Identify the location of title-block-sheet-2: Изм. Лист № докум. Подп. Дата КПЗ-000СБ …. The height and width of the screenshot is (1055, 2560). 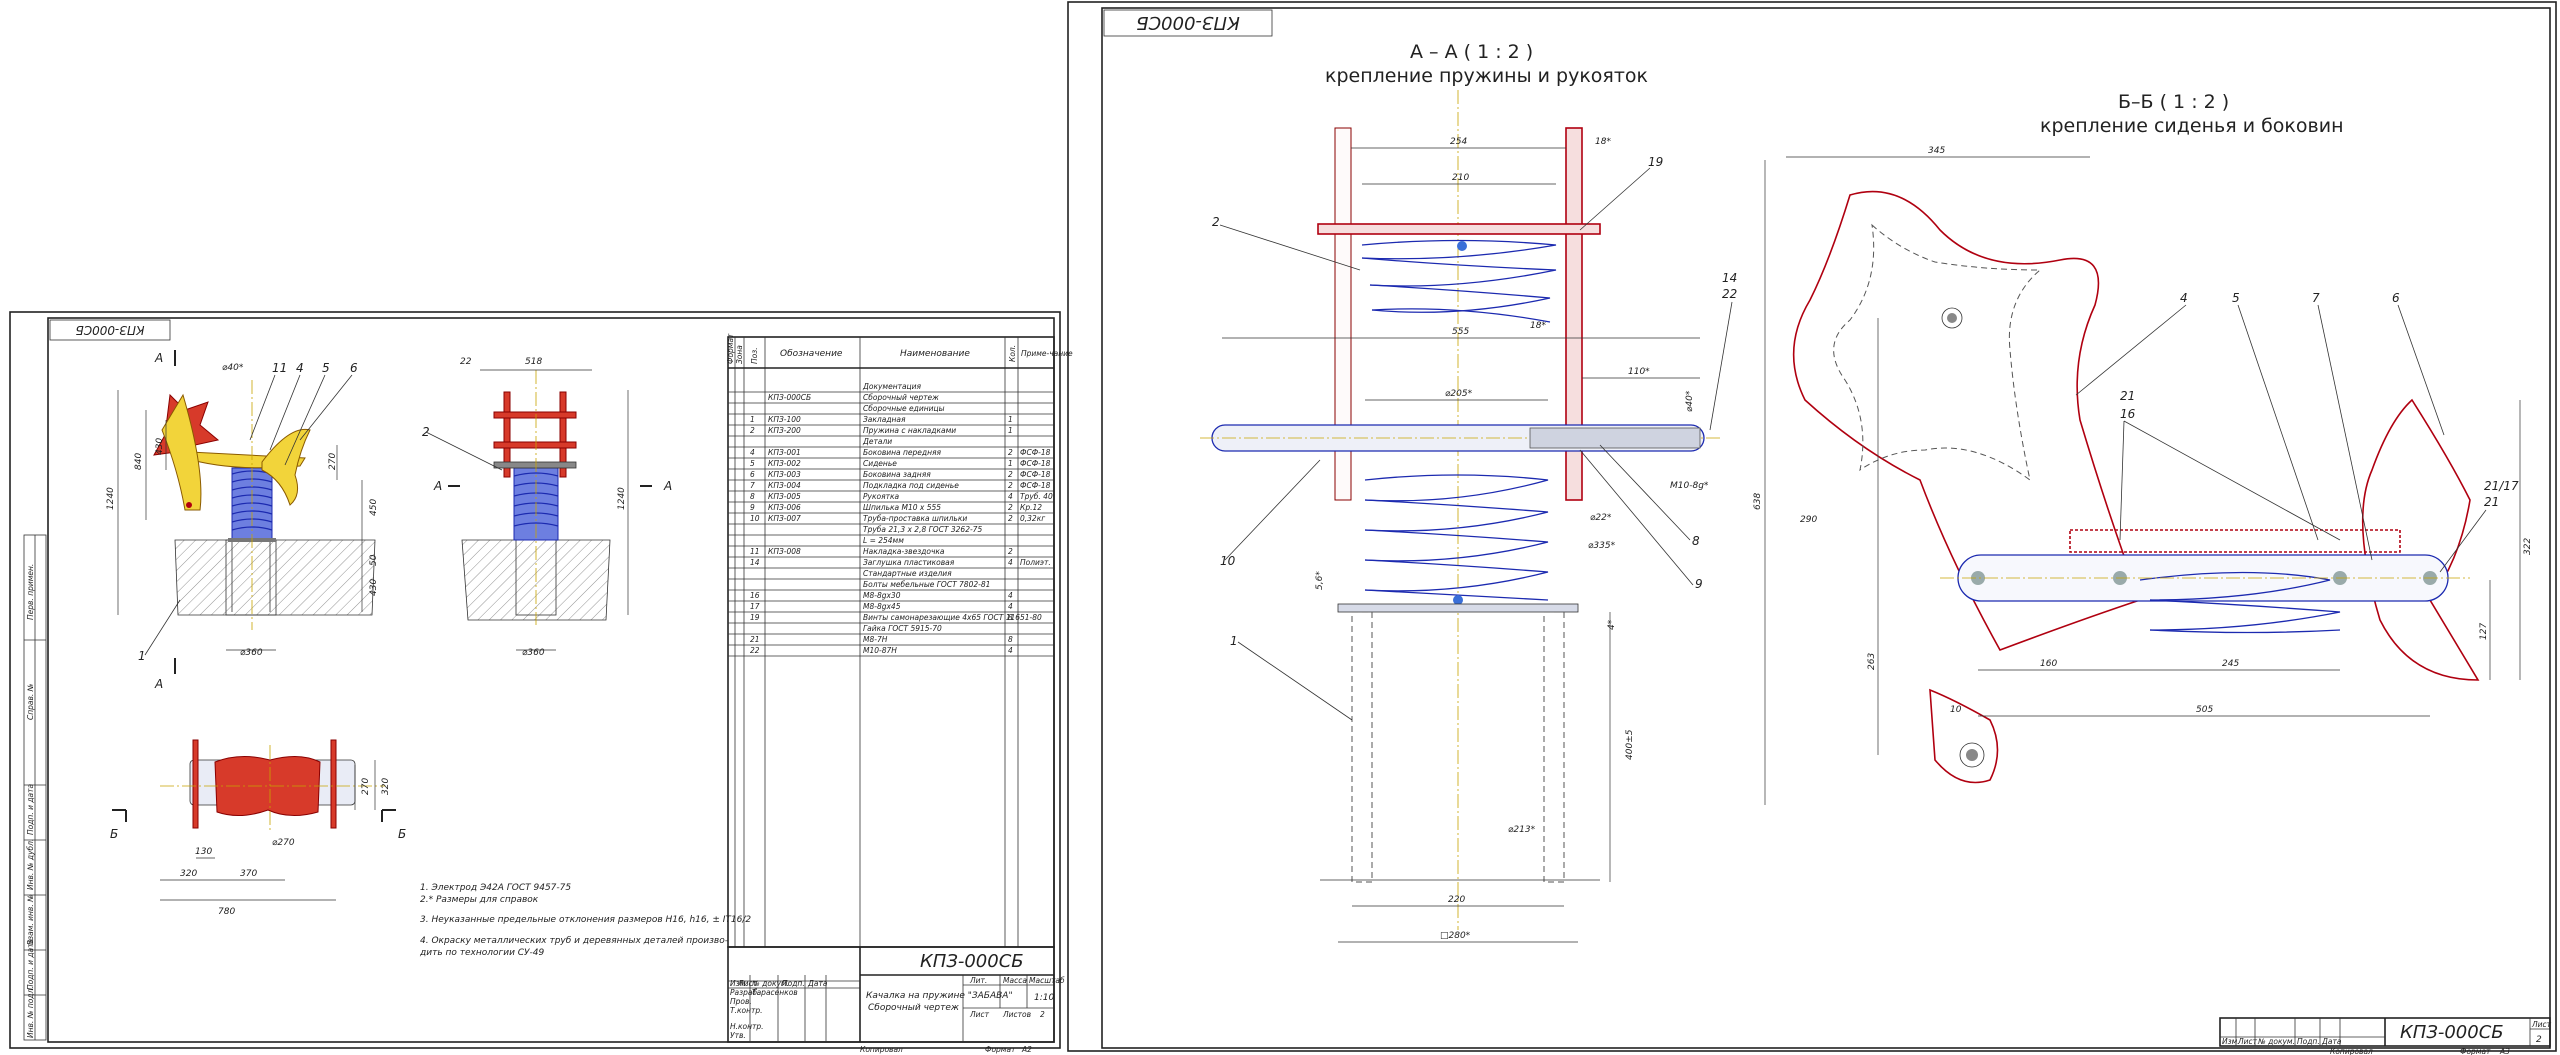
(2385, 1036).